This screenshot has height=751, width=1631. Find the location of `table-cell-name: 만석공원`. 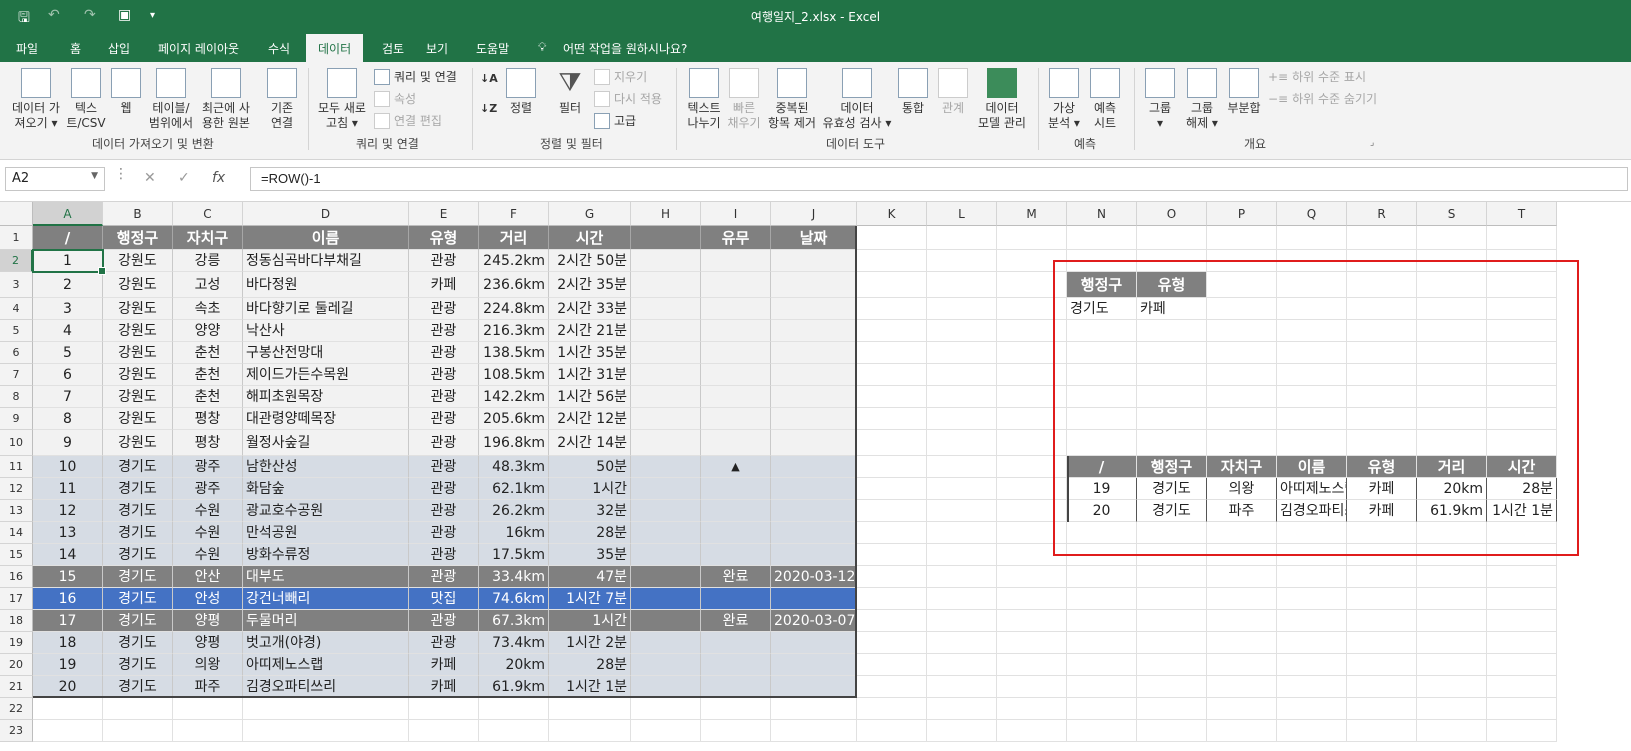

table-cell-name: 만석공원 is located at coordinates (326, 533).